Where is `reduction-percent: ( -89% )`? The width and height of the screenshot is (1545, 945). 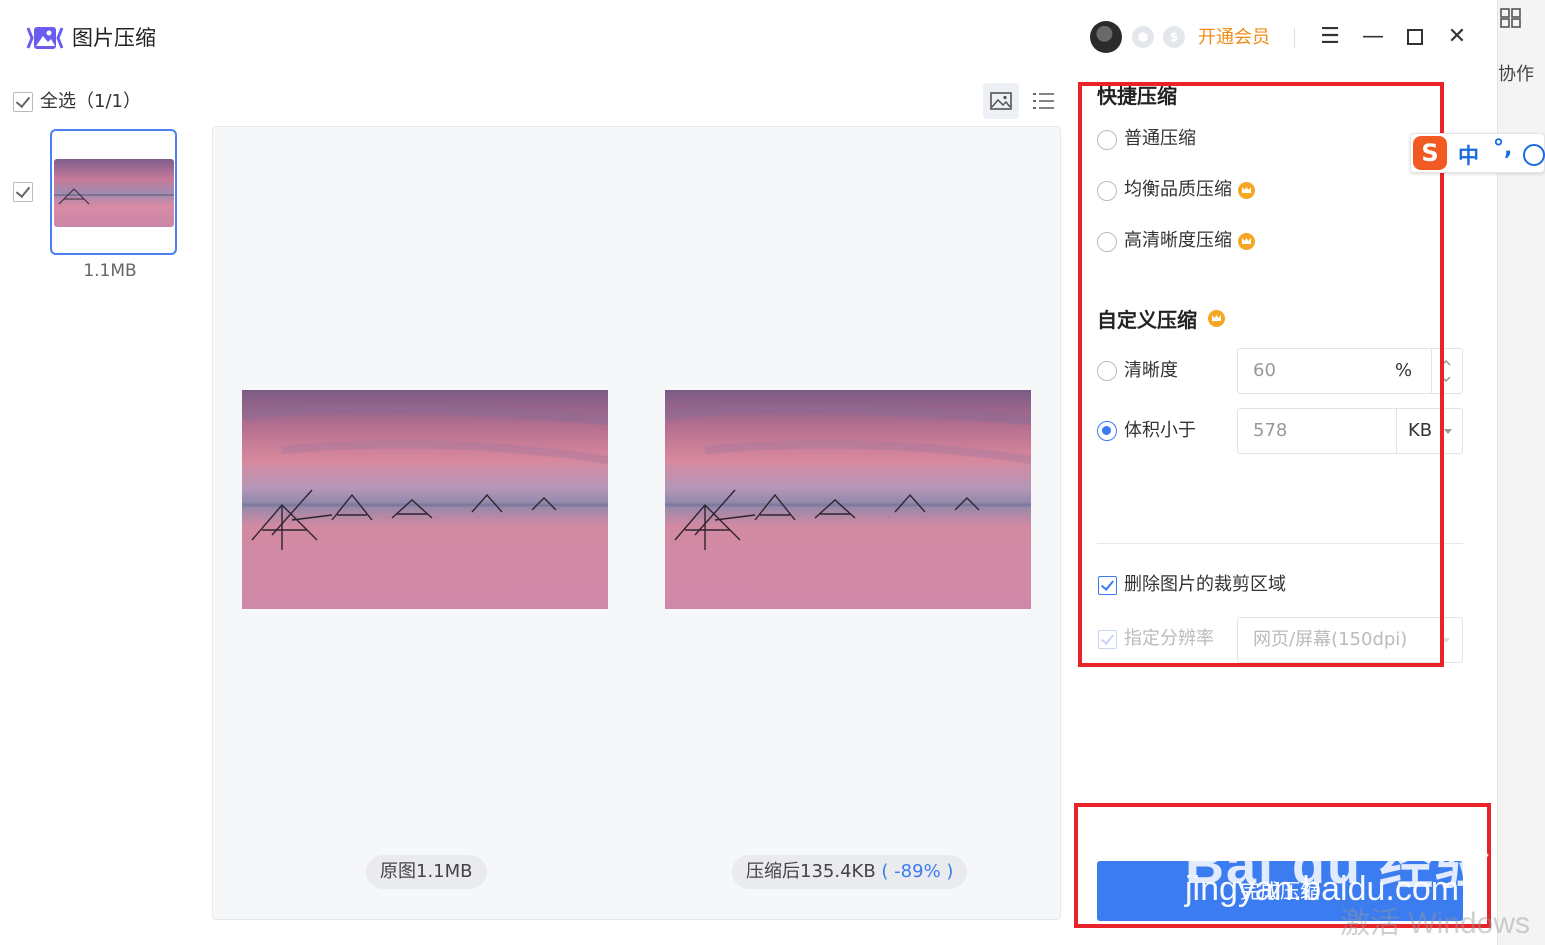 reduction-percent: ( -89% ) is located at coordinates (917, 871).